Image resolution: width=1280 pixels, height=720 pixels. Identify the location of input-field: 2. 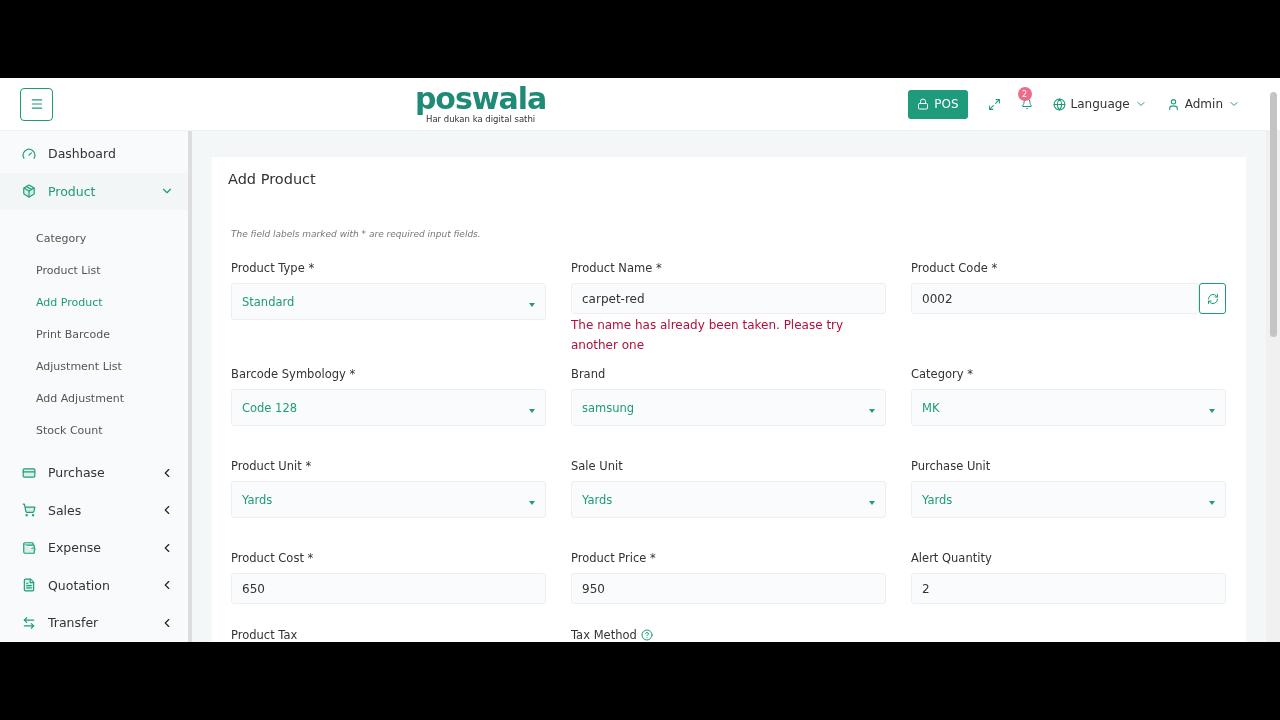
(1068, 588).